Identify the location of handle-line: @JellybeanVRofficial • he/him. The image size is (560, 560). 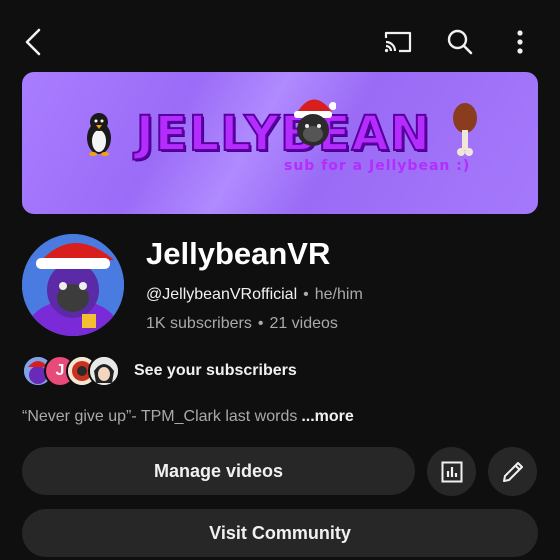
(254, 295).